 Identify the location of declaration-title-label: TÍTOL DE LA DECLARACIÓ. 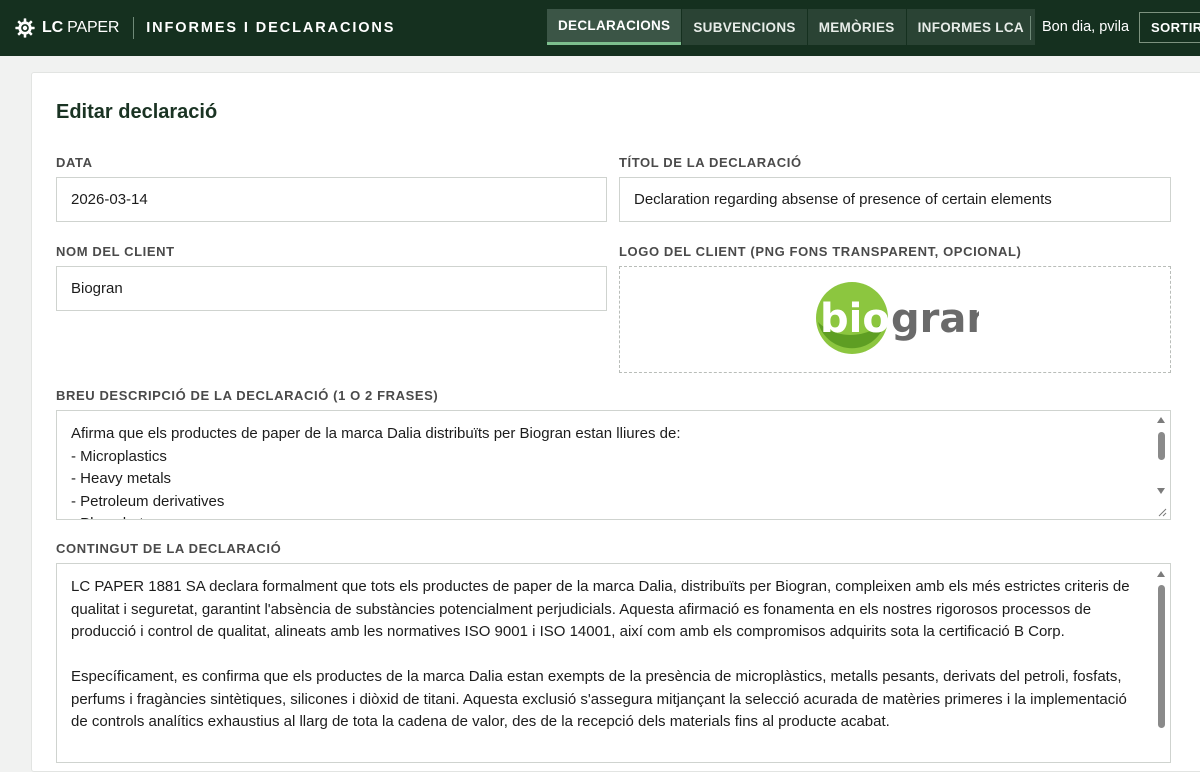
(710, 162).